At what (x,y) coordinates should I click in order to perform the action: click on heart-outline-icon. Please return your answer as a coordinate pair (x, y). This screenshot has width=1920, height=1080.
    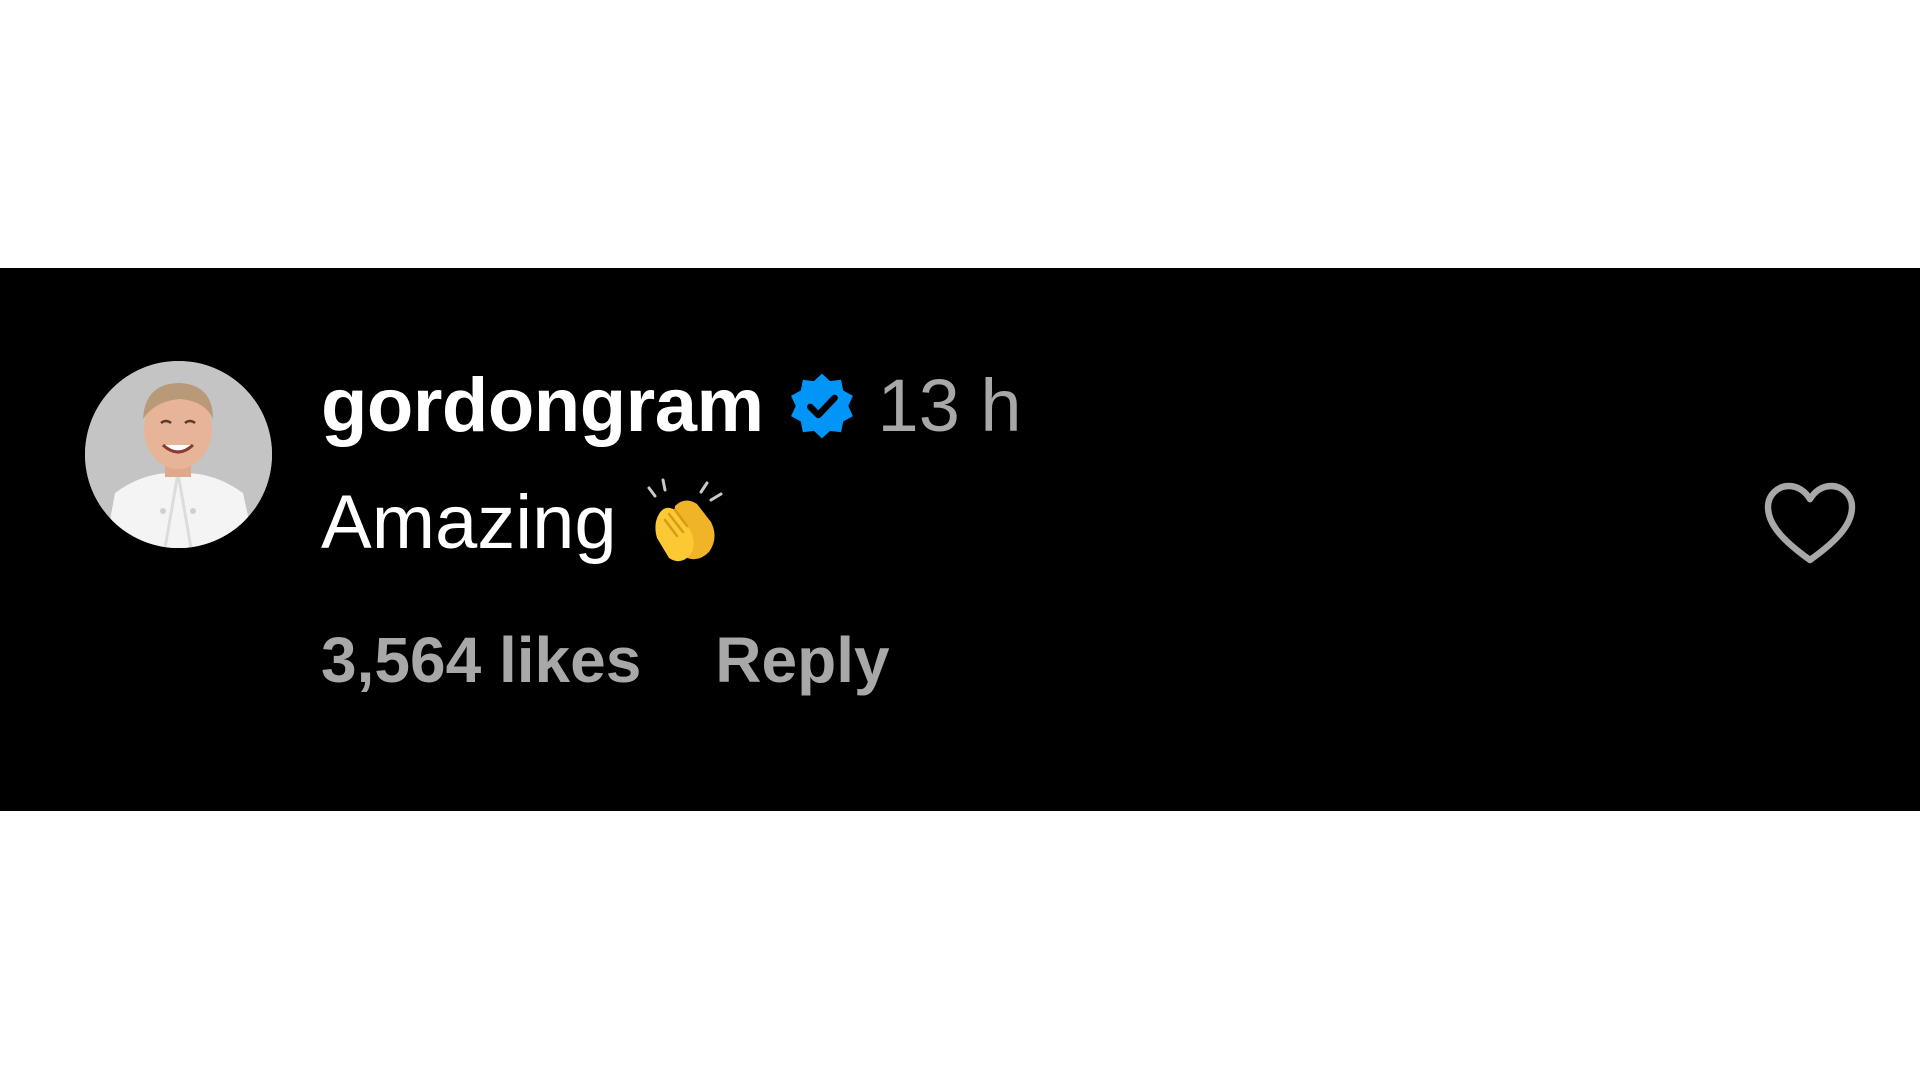
    Looking at the image, I should click on (1810, 525).